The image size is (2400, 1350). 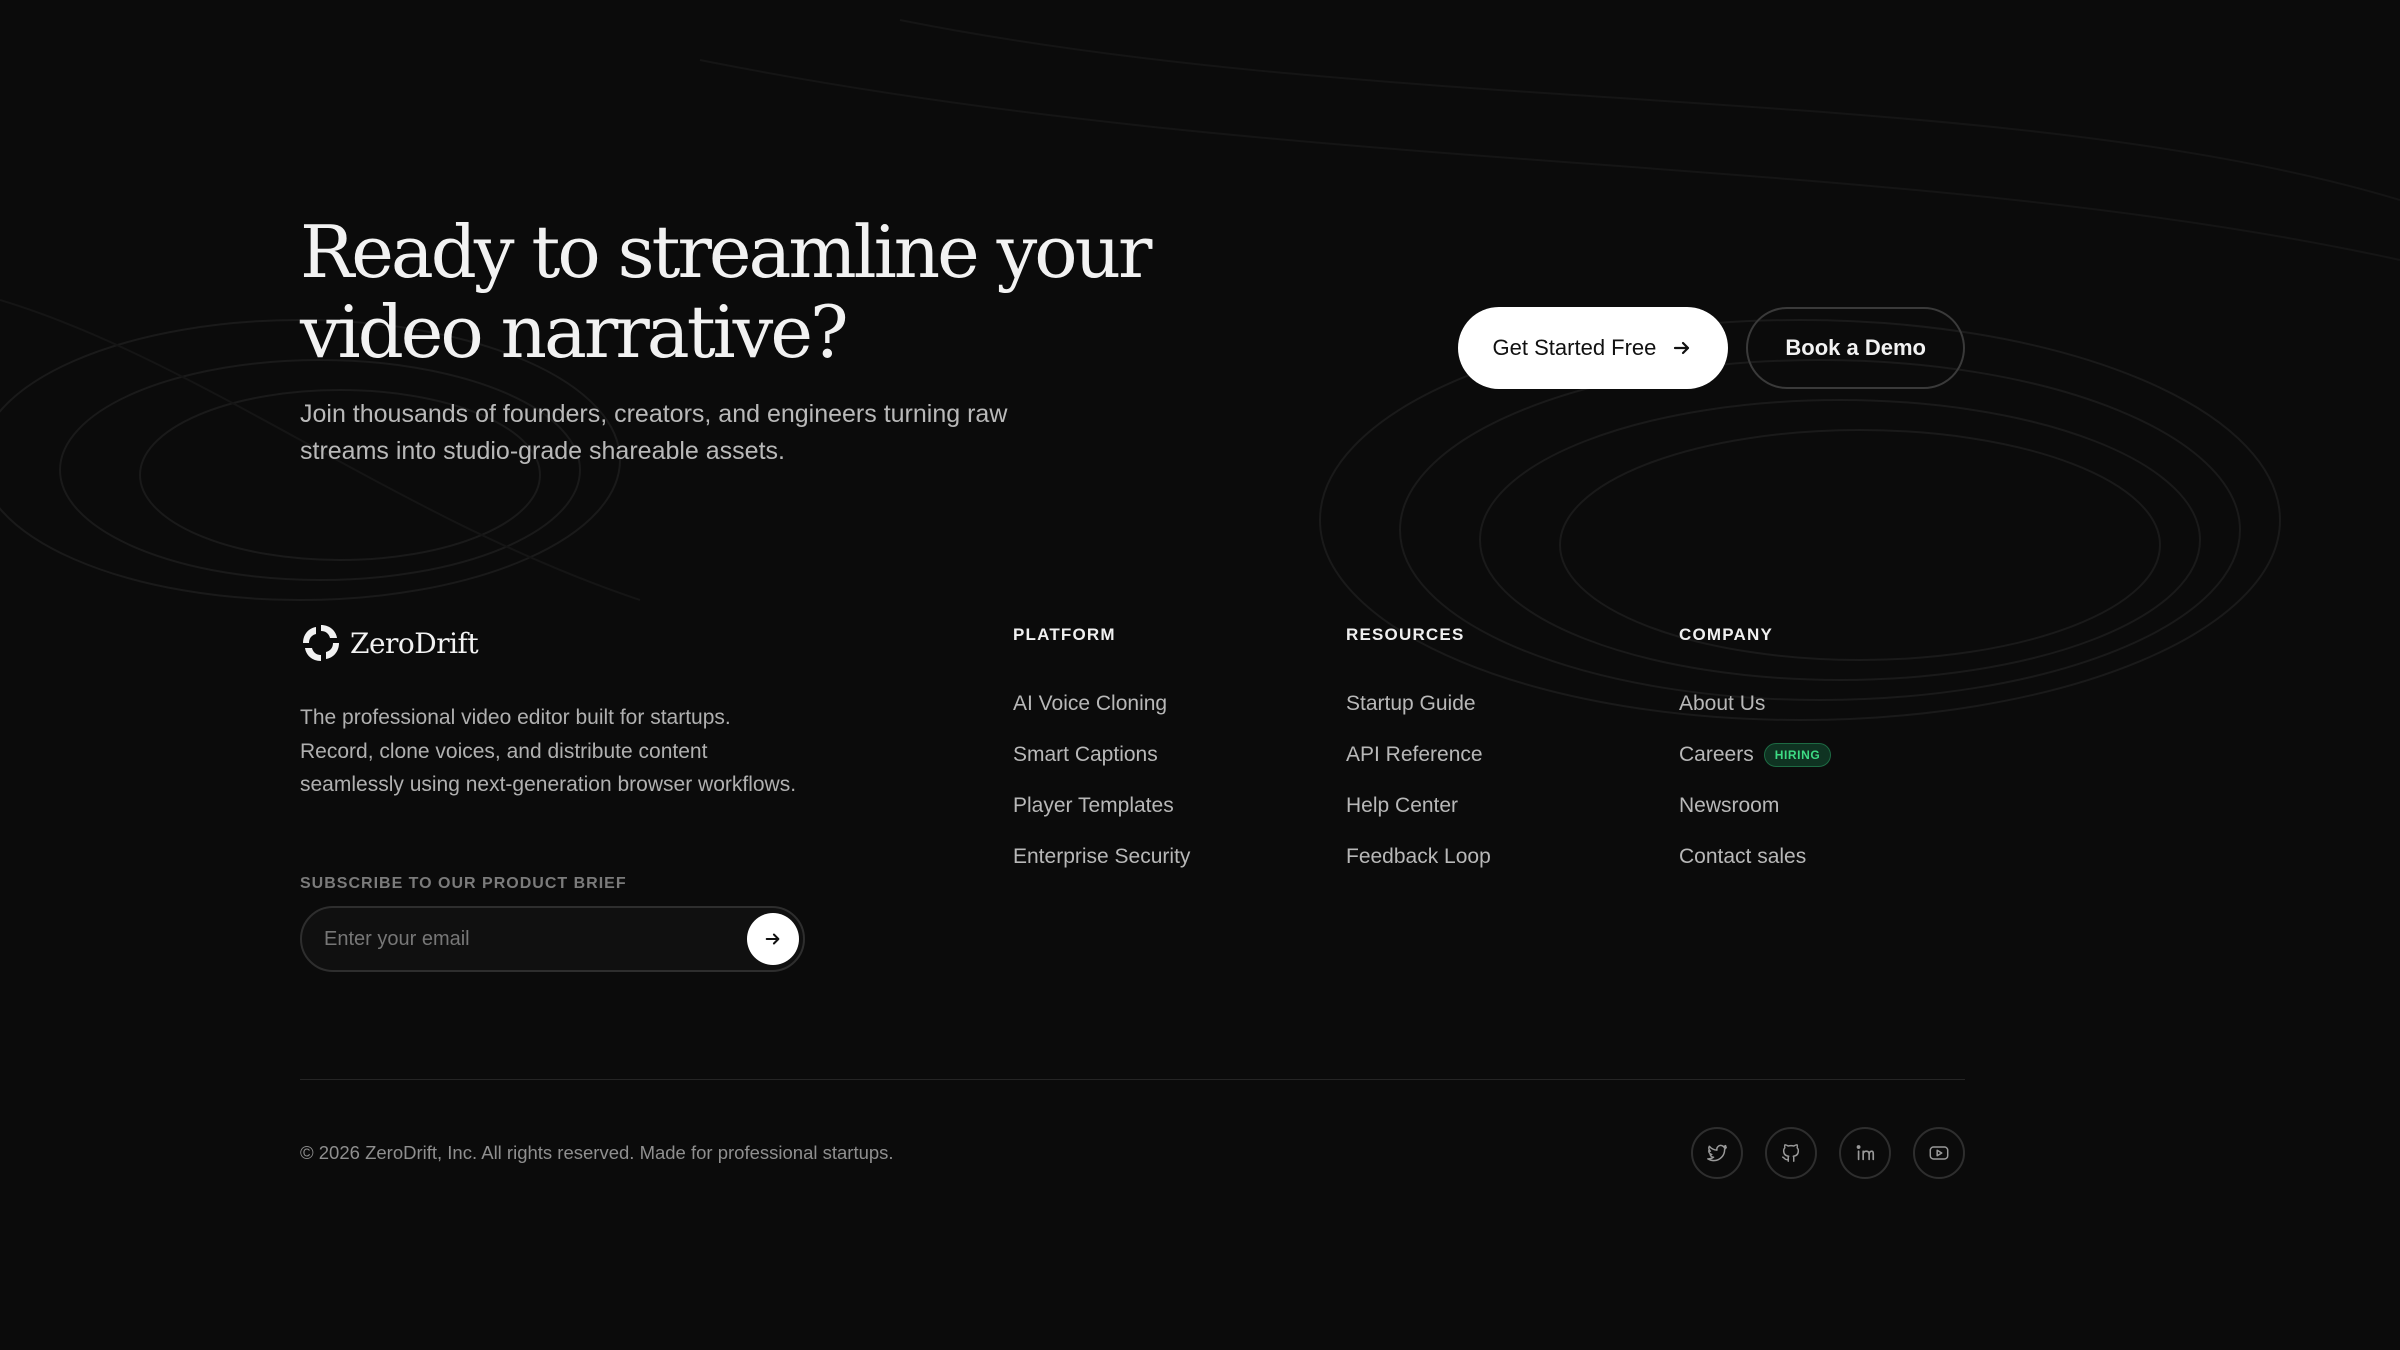 I want to click on linkedin-link, so click(x=1865, y=1153).